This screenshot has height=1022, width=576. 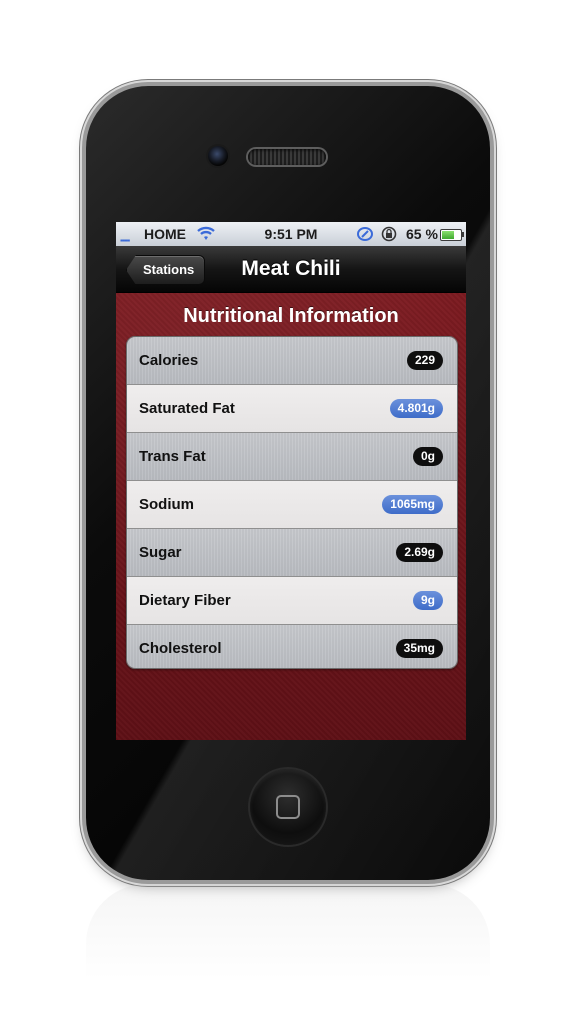 What do you see at coordinates (187, 408) in the screenshot?
I see `row-label: Saturated Fat` at bounding box center [187, 408].